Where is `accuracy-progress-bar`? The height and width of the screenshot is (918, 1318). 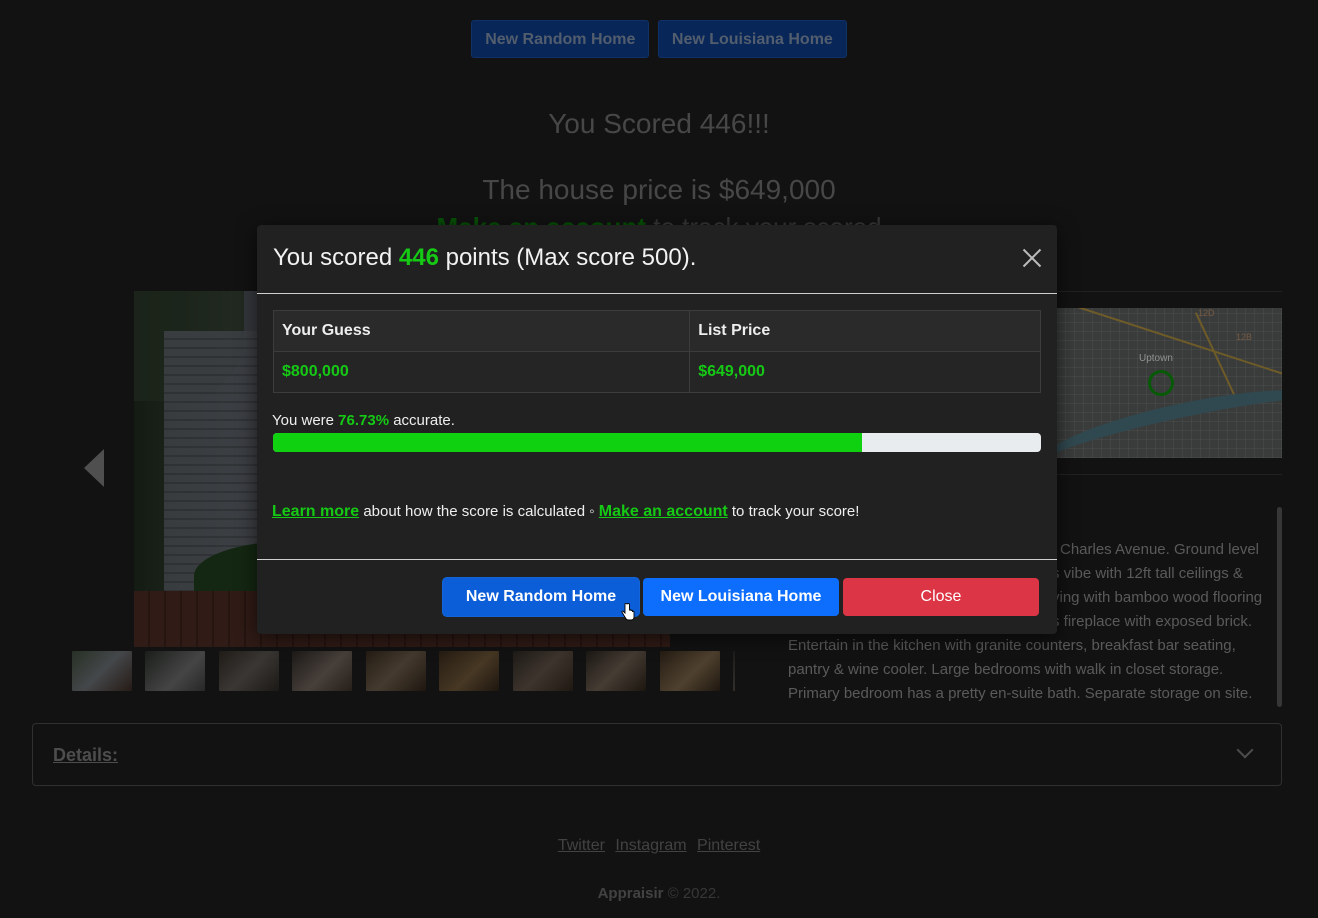 accuracy-progress-bar is located at coordinates (657, 442).